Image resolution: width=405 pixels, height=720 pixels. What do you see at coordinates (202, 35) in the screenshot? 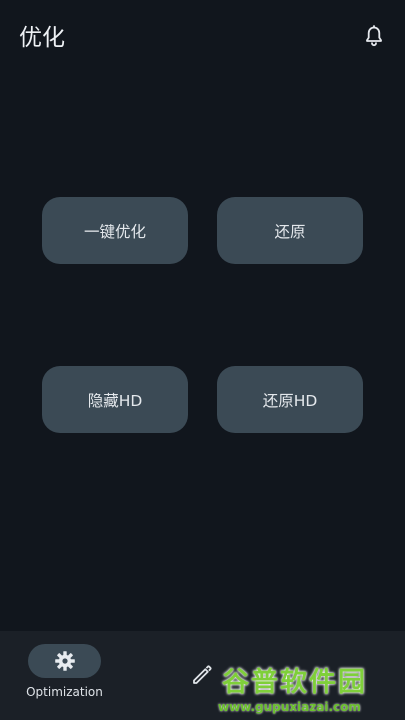
I see `top-app-bar: 优化` at bounding box center [202, 35].